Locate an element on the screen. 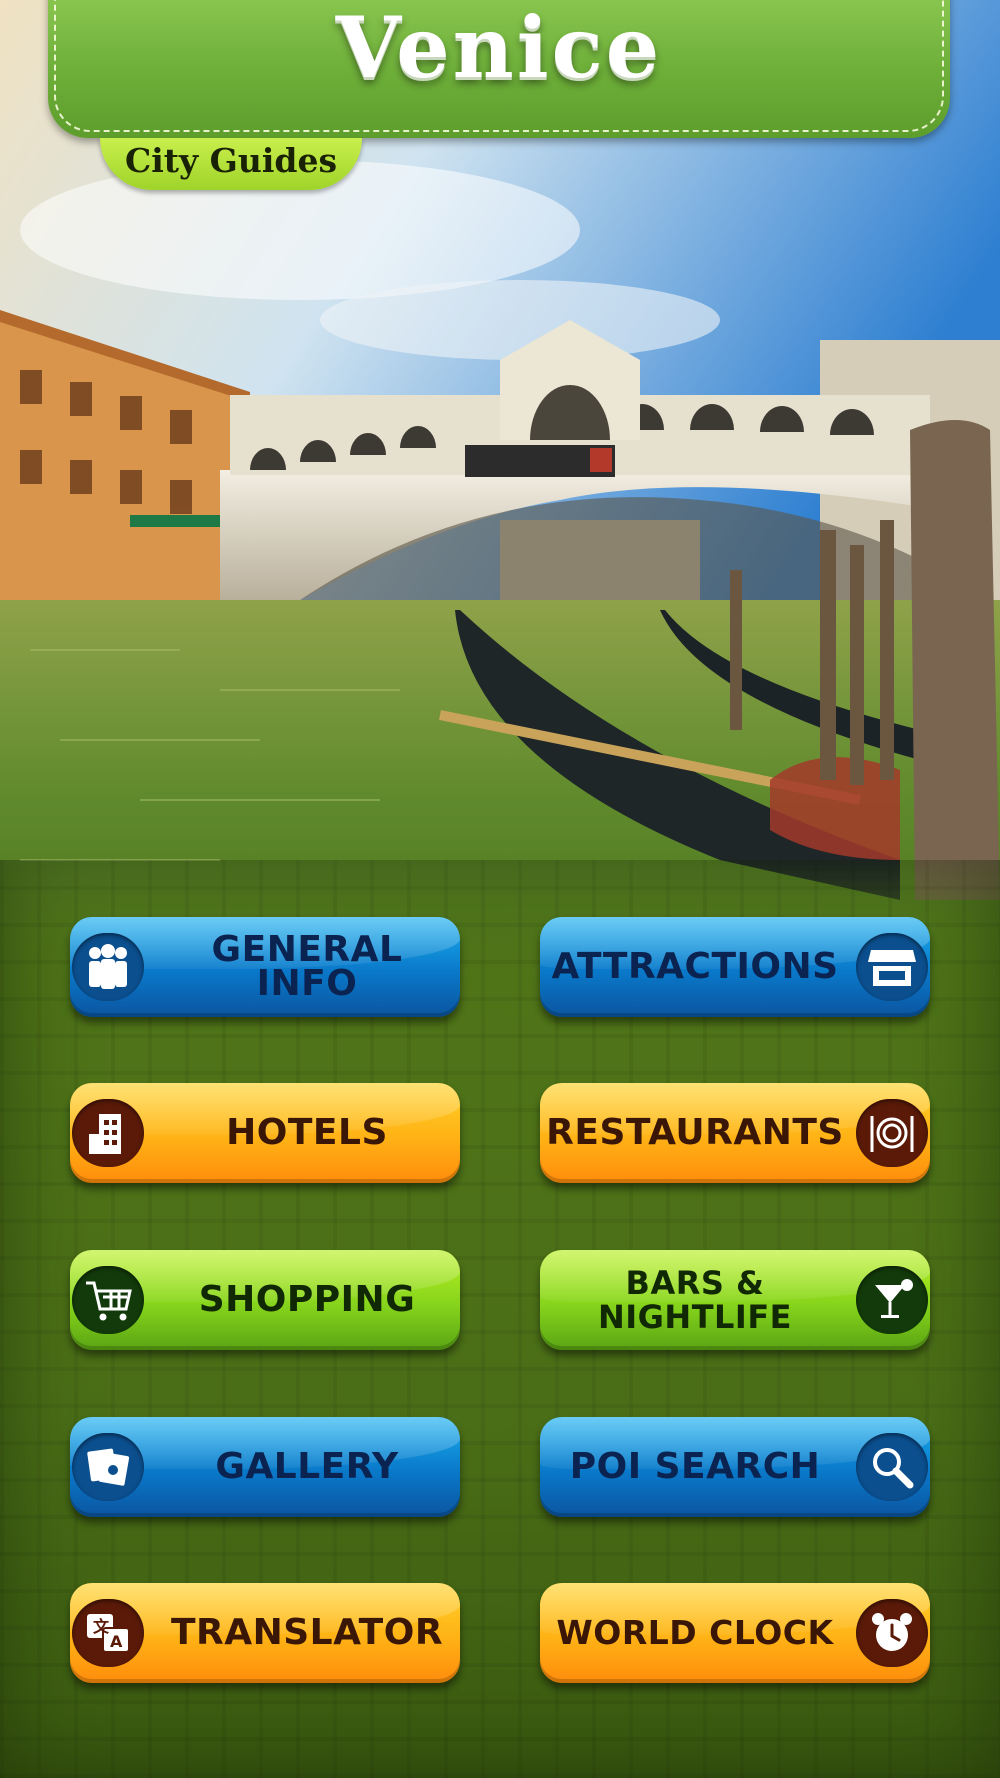  storefront-icon is located at coordinates (892, 967).